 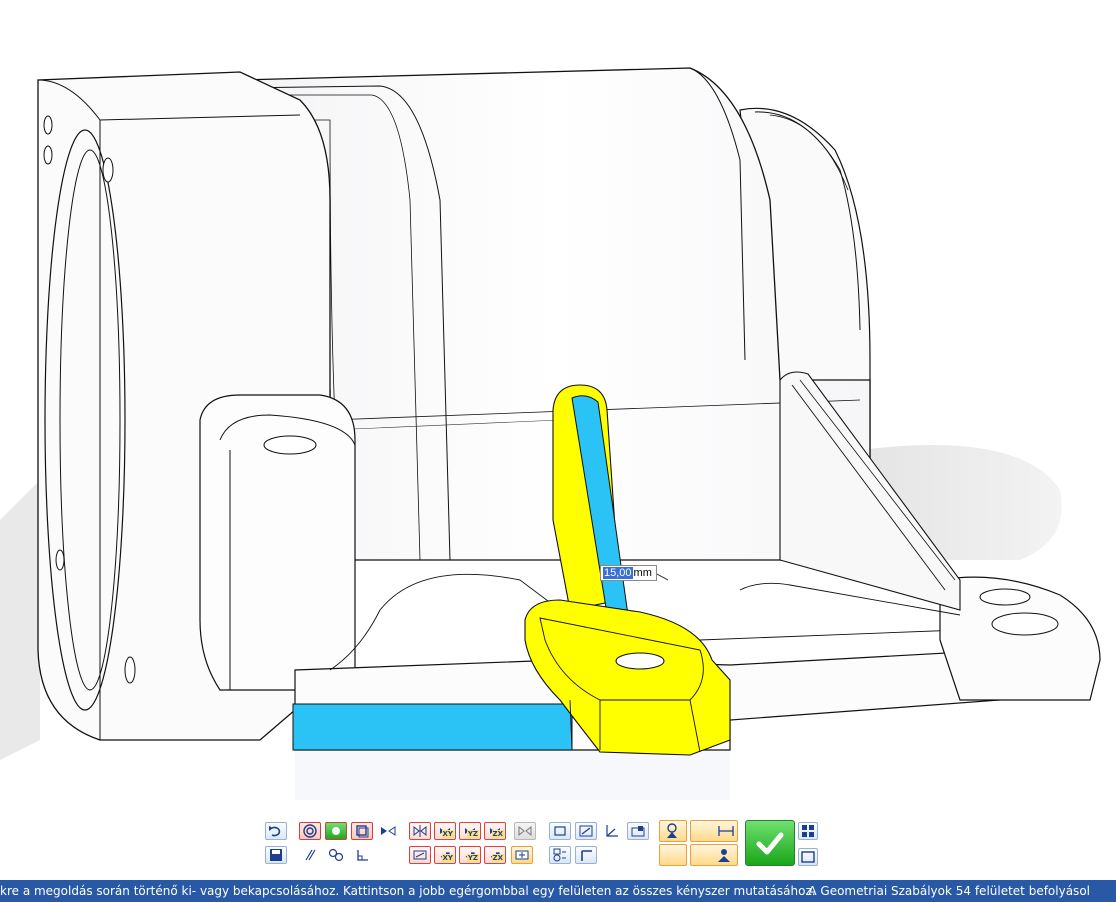 What do you see at coordinates (724, 855) in the screenshot?
I see `rule-lock-icon` at bounding box center [724, 855].